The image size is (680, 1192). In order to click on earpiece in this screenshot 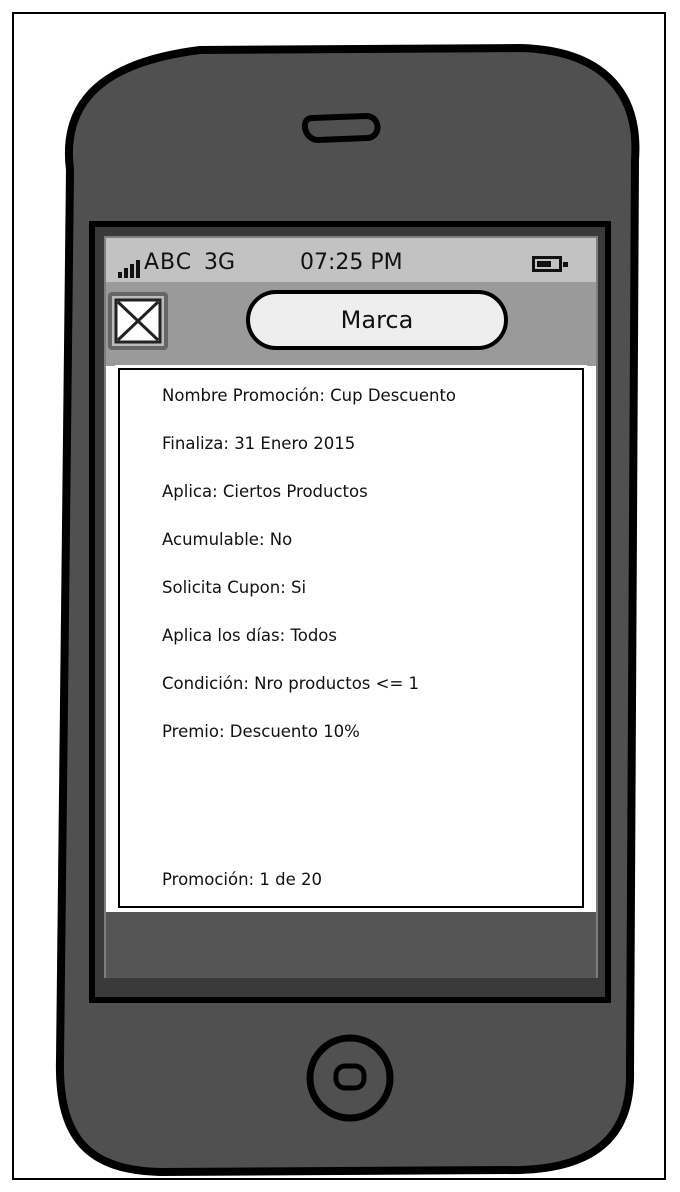, I will do `click(341, 128)`.